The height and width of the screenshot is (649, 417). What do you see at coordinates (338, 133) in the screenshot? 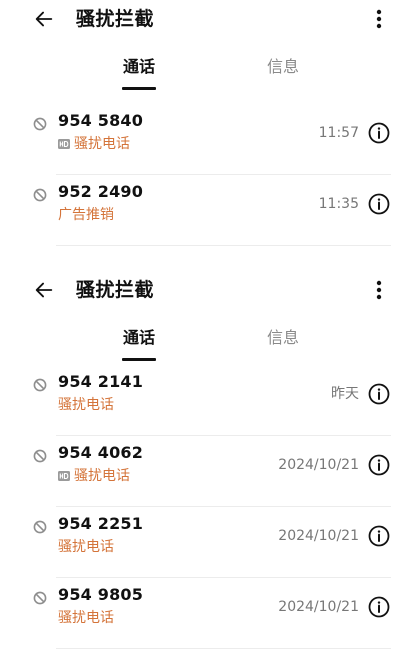
I see `call-time: 11:57` at bounding box center [338, 133].